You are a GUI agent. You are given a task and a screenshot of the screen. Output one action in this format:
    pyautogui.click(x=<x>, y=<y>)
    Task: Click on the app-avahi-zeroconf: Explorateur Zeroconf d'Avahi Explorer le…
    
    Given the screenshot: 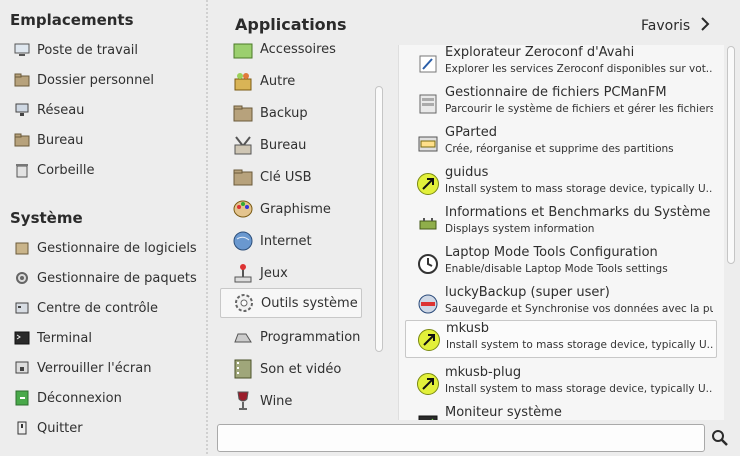 What is the action you would take?
    pyautogui.click(x=561, y=64)
    